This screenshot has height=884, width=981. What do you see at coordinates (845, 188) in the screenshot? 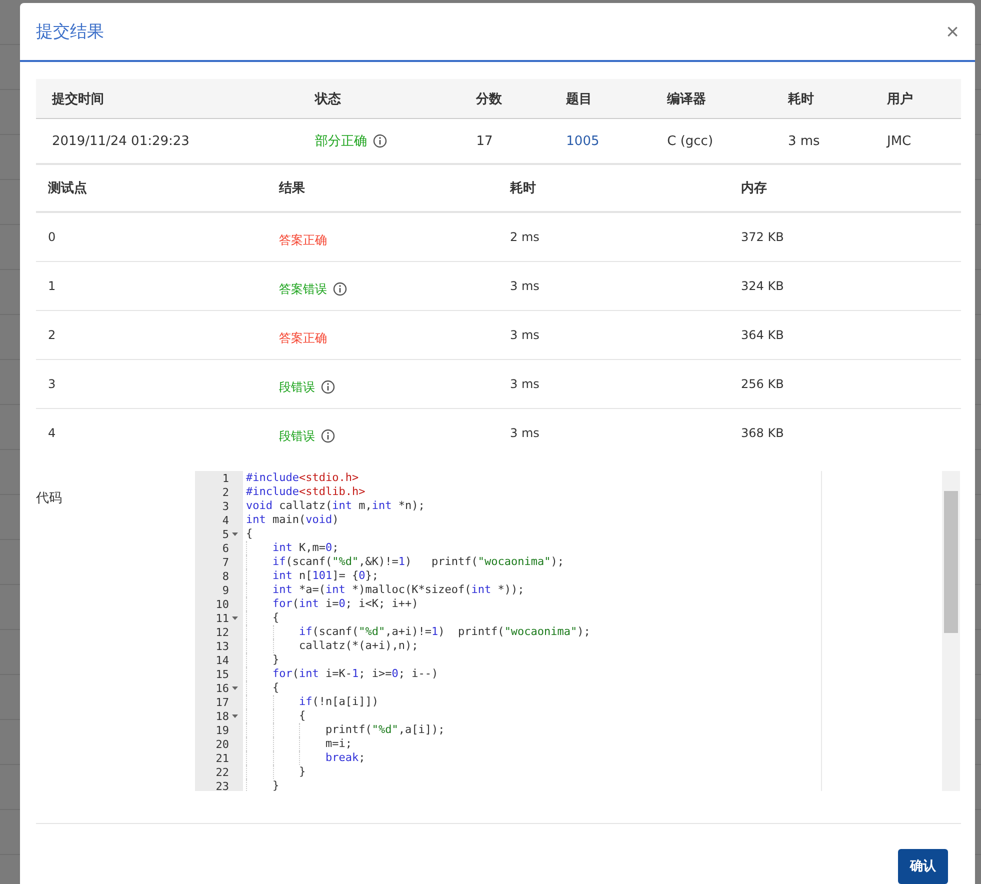
I see `column-header: 内存` at bounding box center [845, 188].